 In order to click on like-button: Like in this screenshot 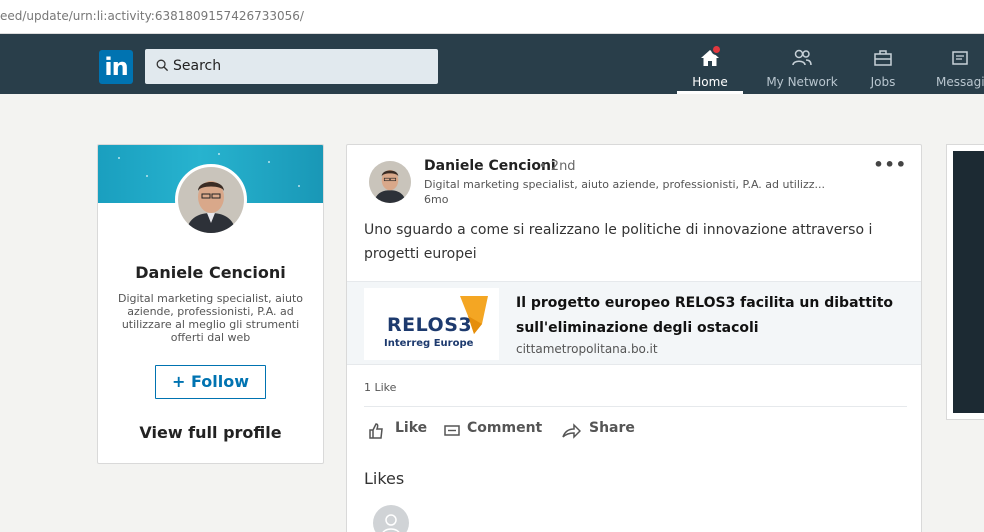, I will do `click(402, 431)`.